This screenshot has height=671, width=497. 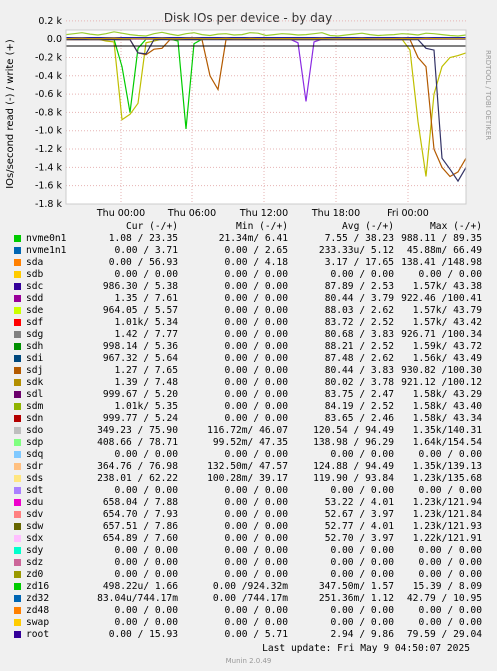 What do you see at coordinates (137, 430) in the screenshot?
I see `legend-cur: 349.23 / 75.90` at bounding box center [137, 430].